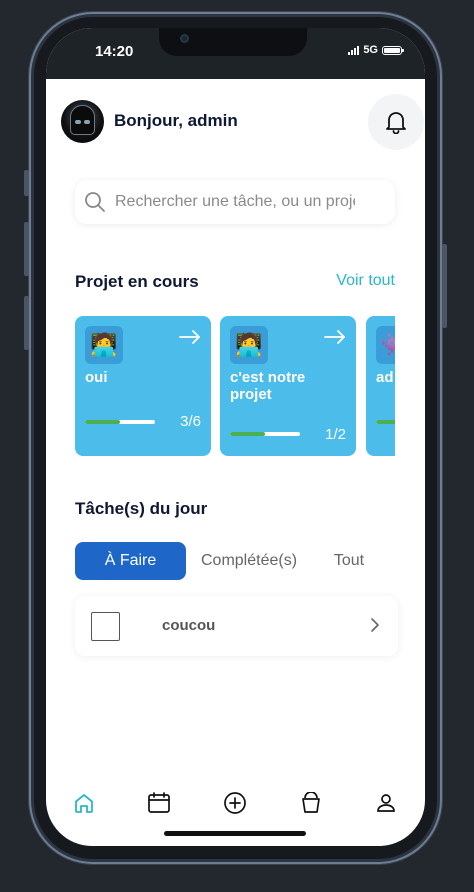  What do you see at coordinates (385, 345) in the screenshot?
I see `project-icon: 👾` at bounding box center [385, 345].